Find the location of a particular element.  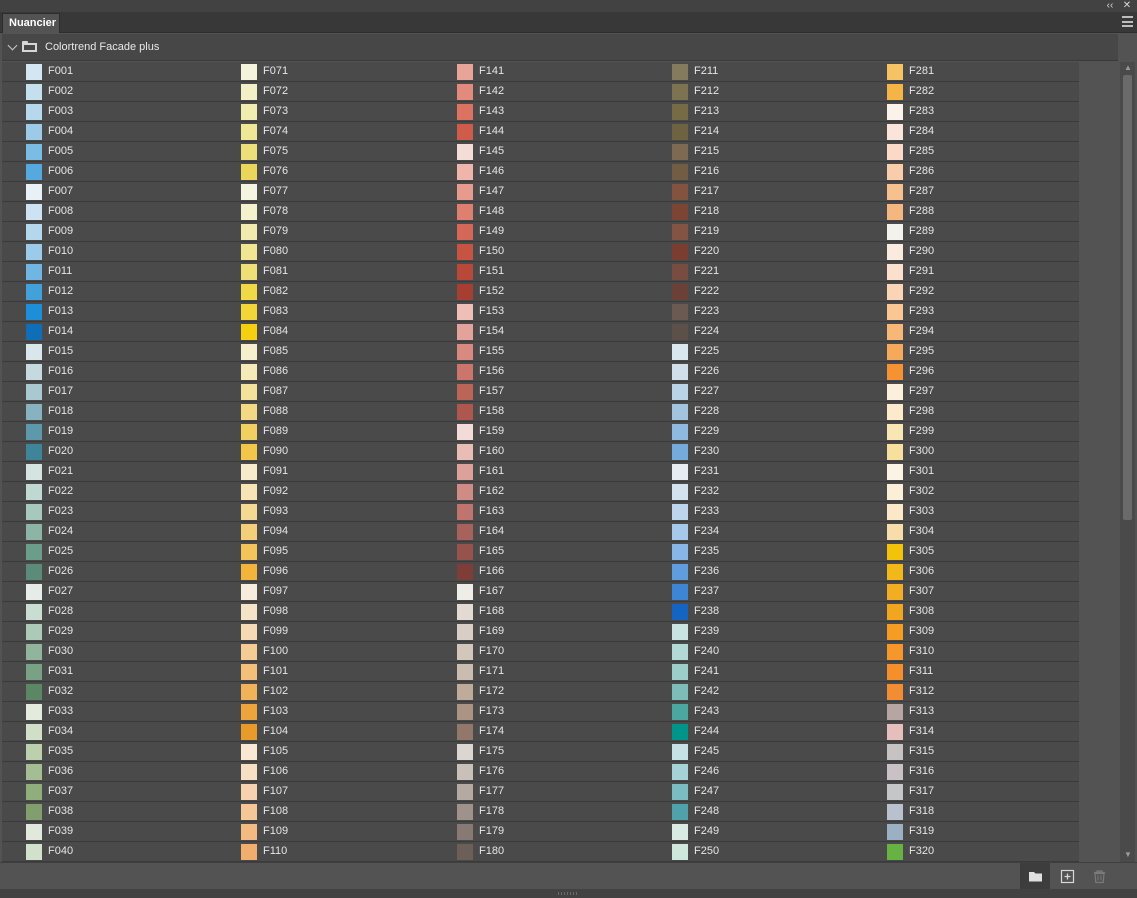

chevron-down-icon is located at coordinates (12, 45).